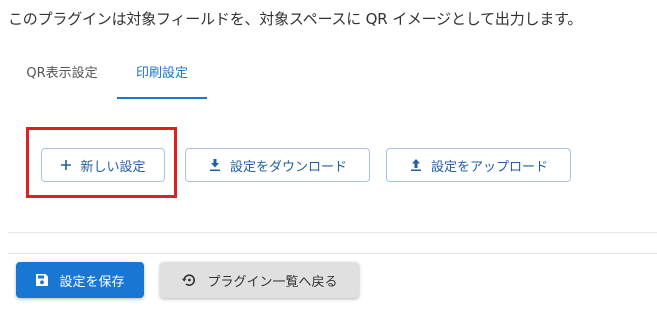 This screenshot has height=315, width=657. Describe the element at coordinates (288, 167) in the screenshot. I see `download-settings-label: 設定をダウンロード` at that location.